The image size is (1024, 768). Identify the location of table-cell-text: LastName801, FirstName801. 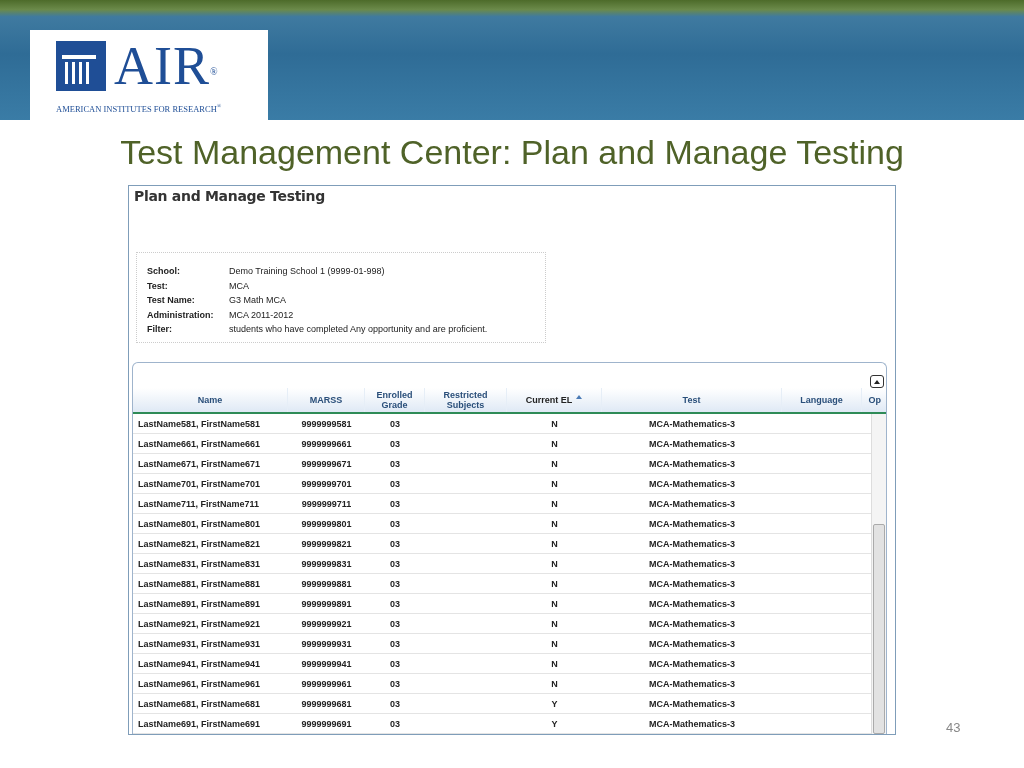
(199, 524).